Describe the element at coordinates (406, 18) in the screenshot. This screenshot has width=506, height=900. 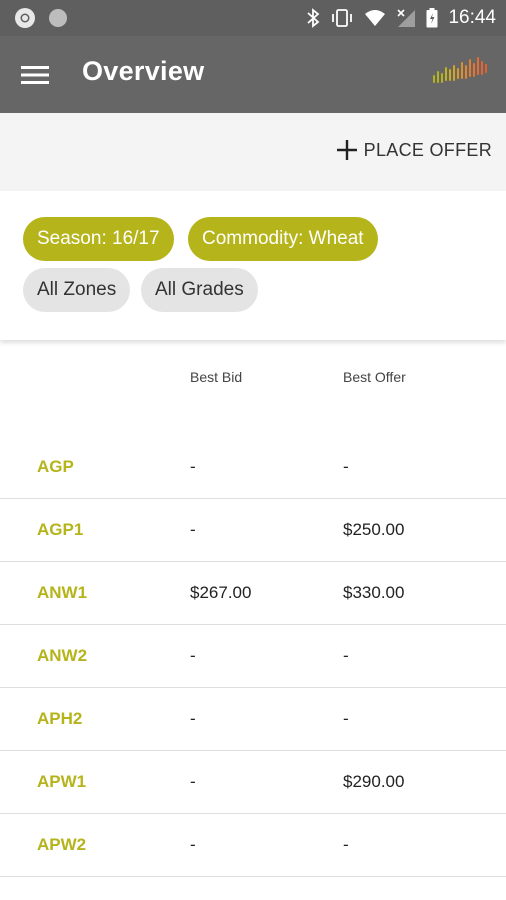
I see `signal-icon` at that location.